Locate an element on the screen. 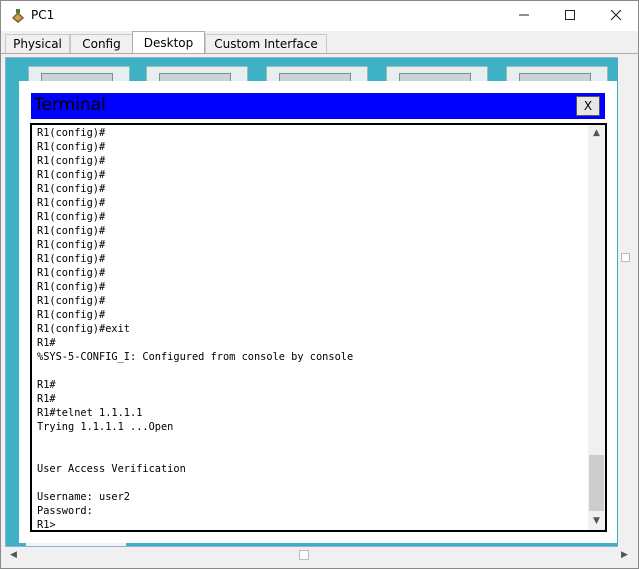 Image resolution: width=639 pixels, height=569 pixels. minimize-icon is located at coordinates (524, 16).